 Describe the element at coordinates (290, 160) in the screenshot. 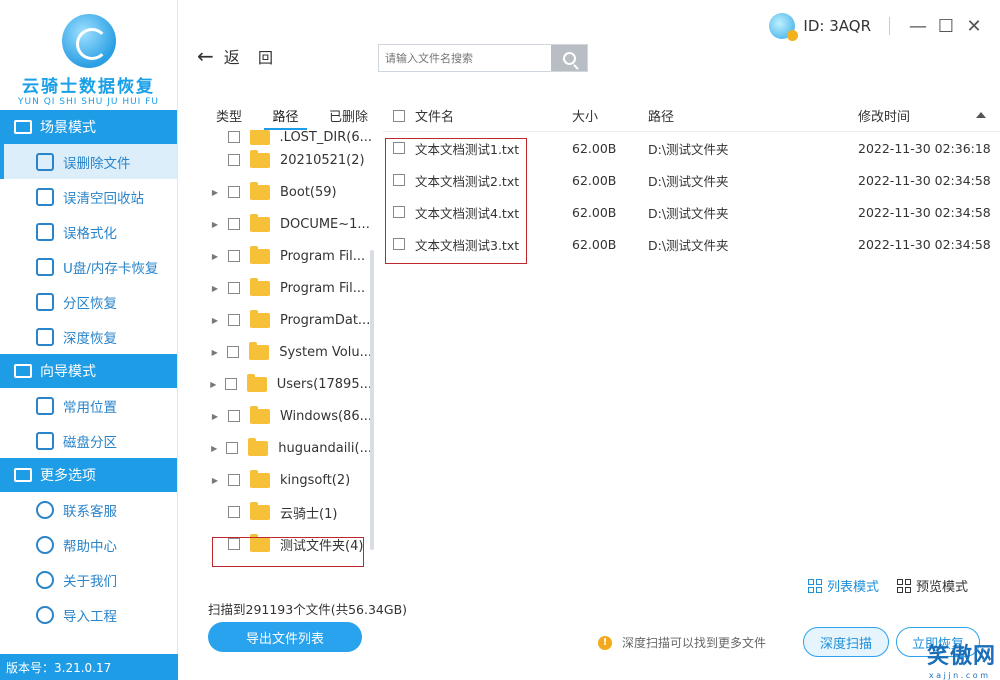

I see `tree-row: 20210521(2)` at that location.